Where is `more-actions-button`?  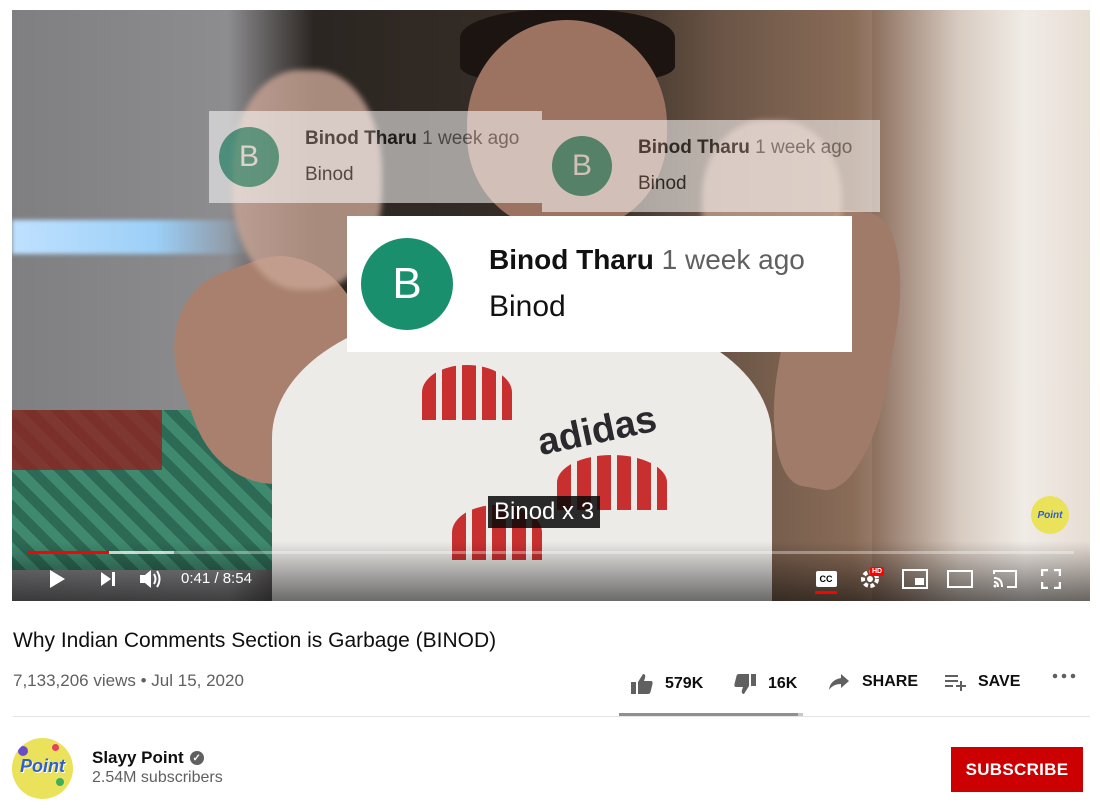 more-actions-button is located at coordinates (1064, 676).